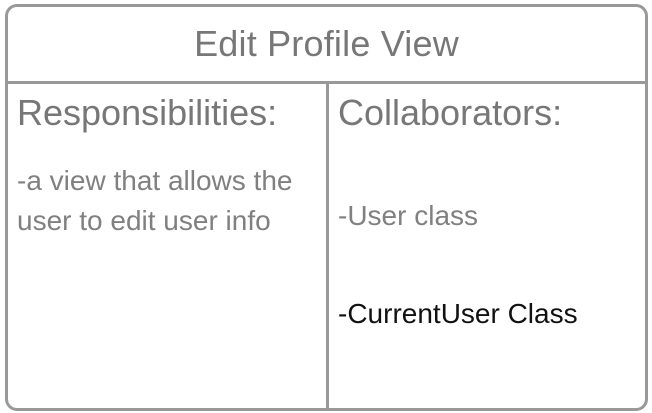  I want to click on collaborator-item-user-class: -User class, so click(408, 215).